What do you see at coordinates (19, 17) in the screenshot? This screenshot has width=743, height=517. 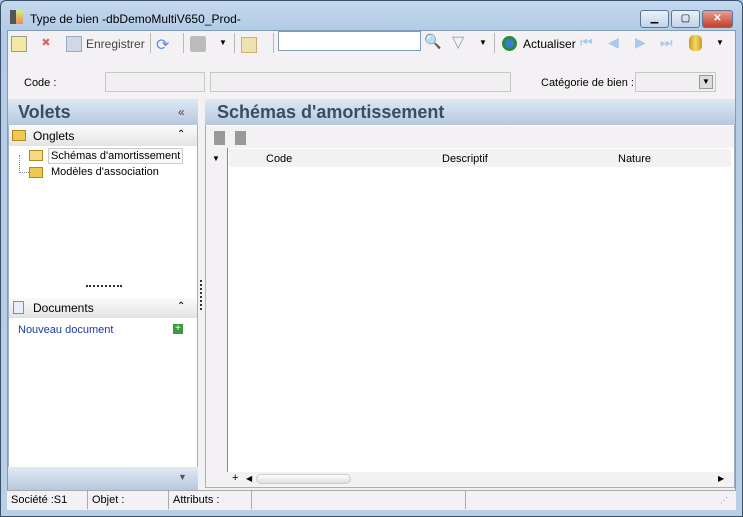 I see `app-icon-part` at bounding box center [19, 17].